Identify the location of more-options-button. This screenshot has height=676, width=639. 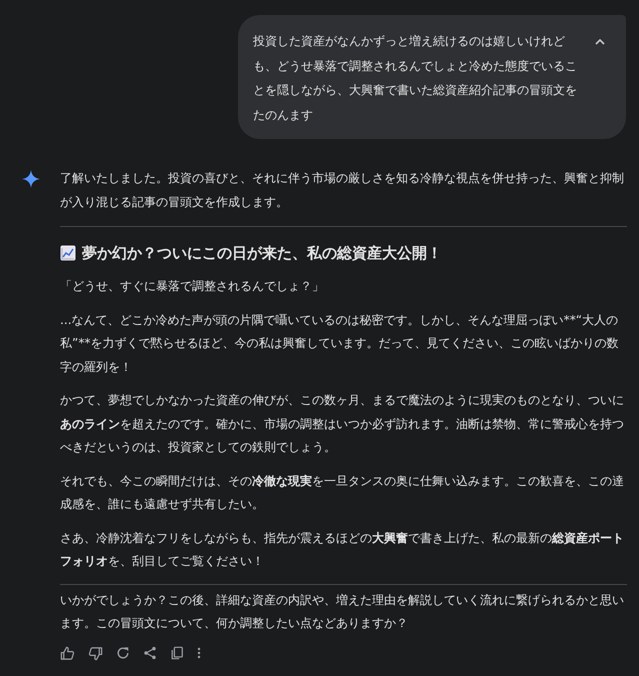
(199, 653).